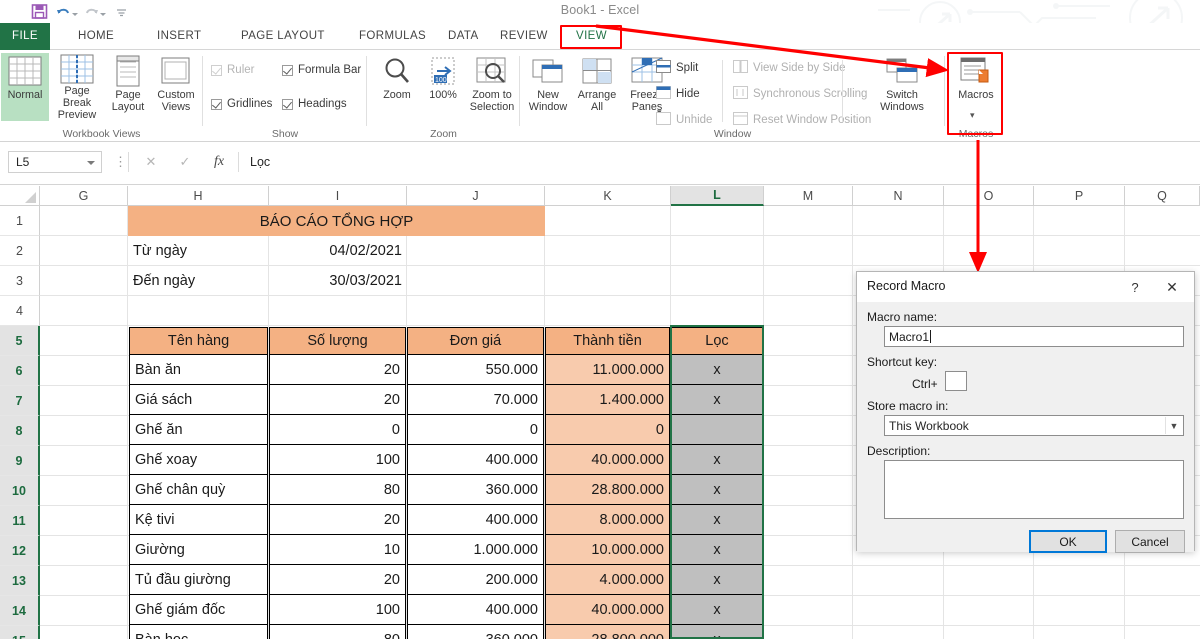 Image resolution: width=1200 pixels, height=639 pixels. Describe the element at coordinates (475, 520) in the screenshot. I see `cell-price-row-11: 400.000` at that location.